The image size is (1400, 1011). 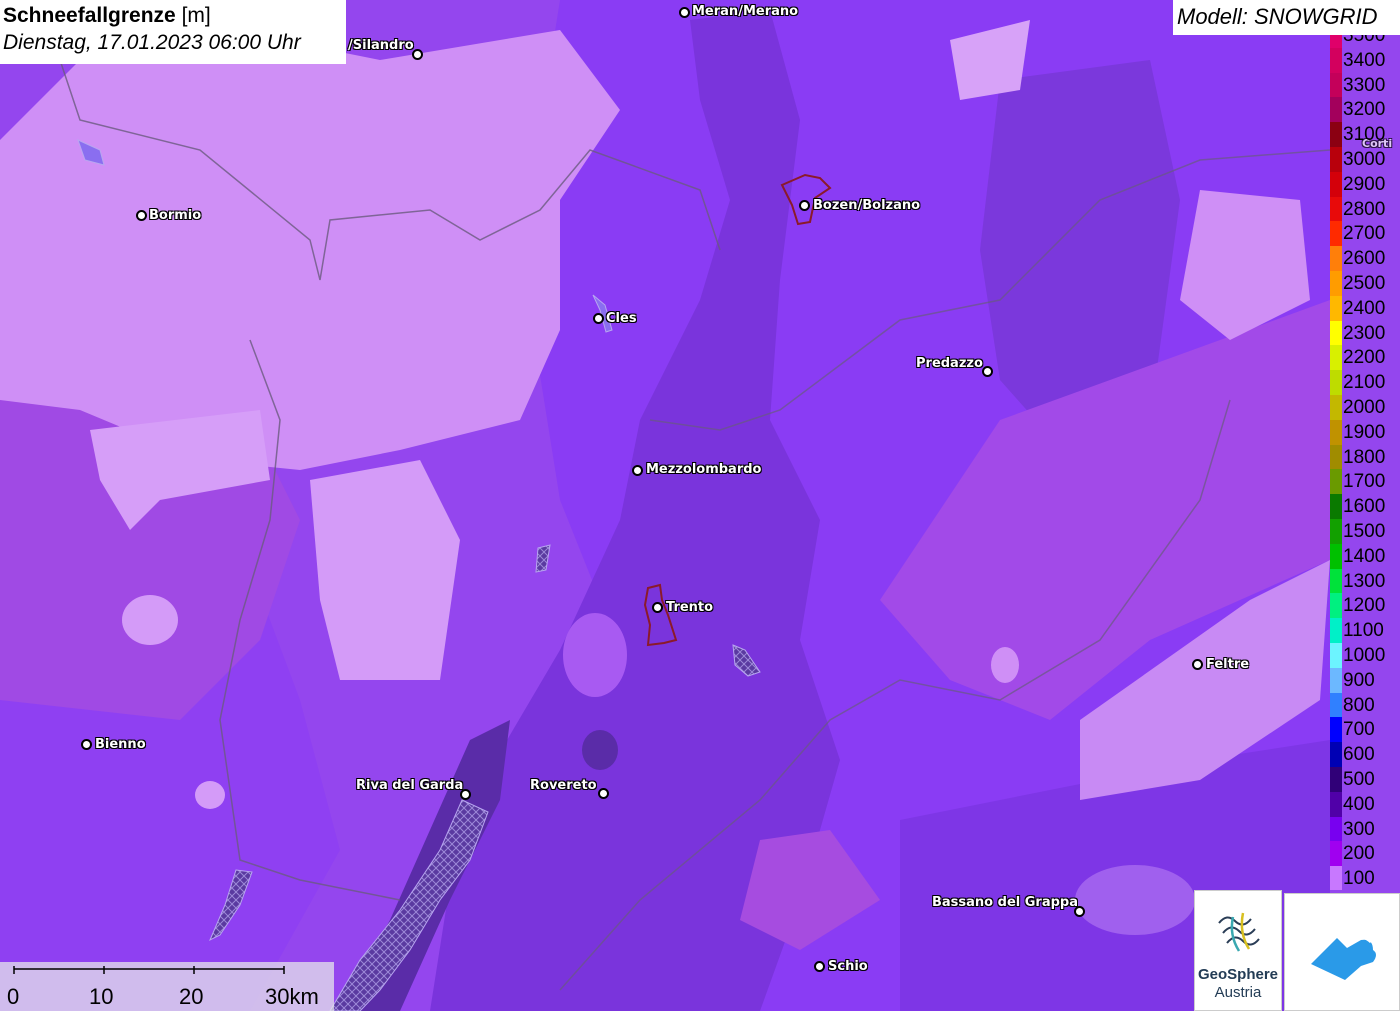 What do you see at coordinates (1364, 531) in the screenshot?
I see `legend-label: 1500` at bounding box center [1364, 531].